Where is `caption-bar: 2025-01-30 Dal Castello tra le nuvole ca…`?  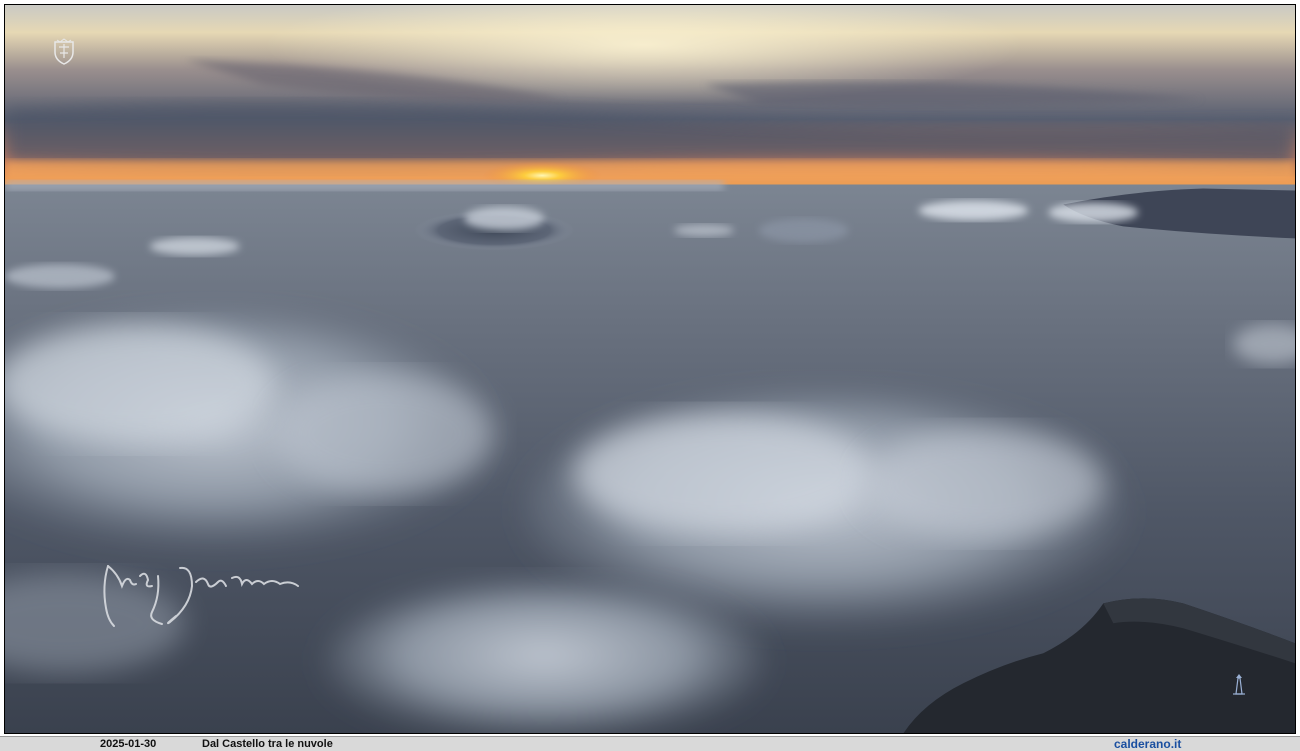
caption-bar: 2025-01-30 Dal Castello tra le nuvole ca… is located at coordinates (650, 743).